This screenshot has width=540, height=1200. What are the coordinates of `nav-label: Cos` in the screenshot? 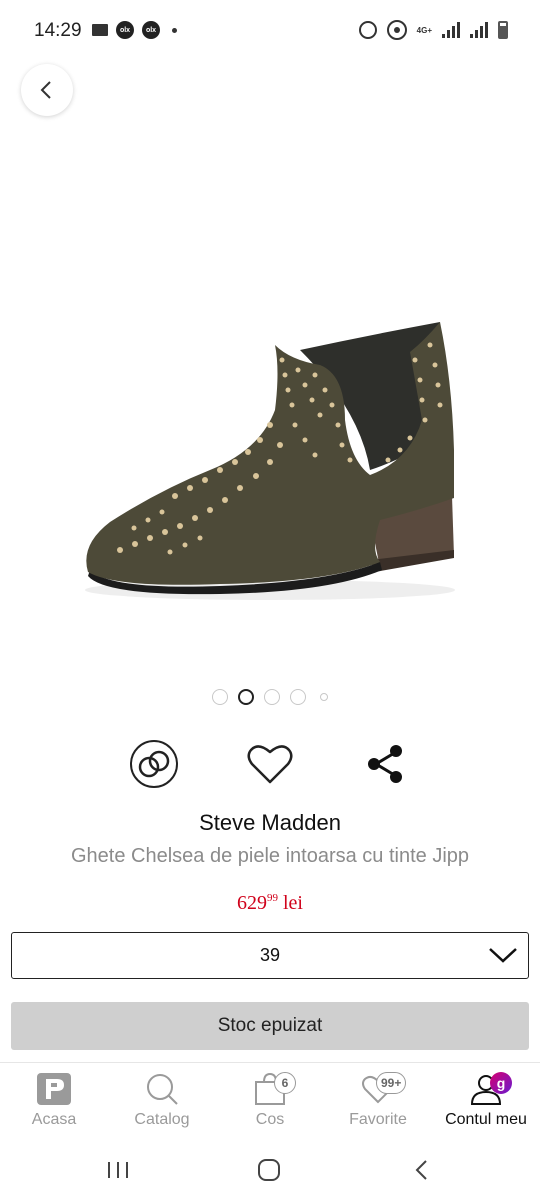 It's located at (270, 1119).